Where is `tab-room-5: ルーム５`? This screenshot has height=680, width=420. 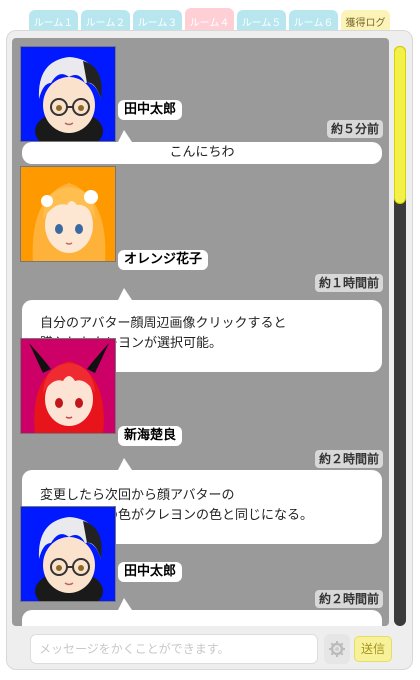
tab-room-5: ルーム５ is located at coordinates (261, 21).